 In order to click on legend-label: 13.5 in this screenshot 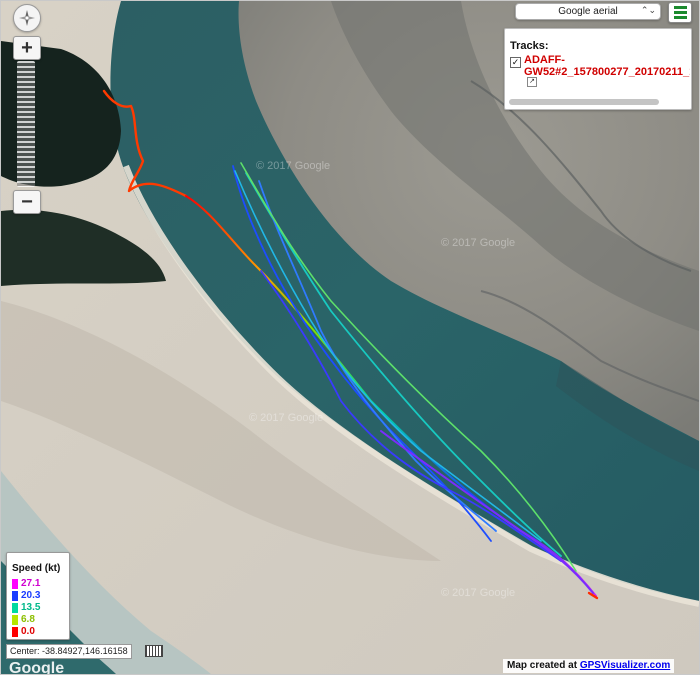, I will do `click(31, 607)`.